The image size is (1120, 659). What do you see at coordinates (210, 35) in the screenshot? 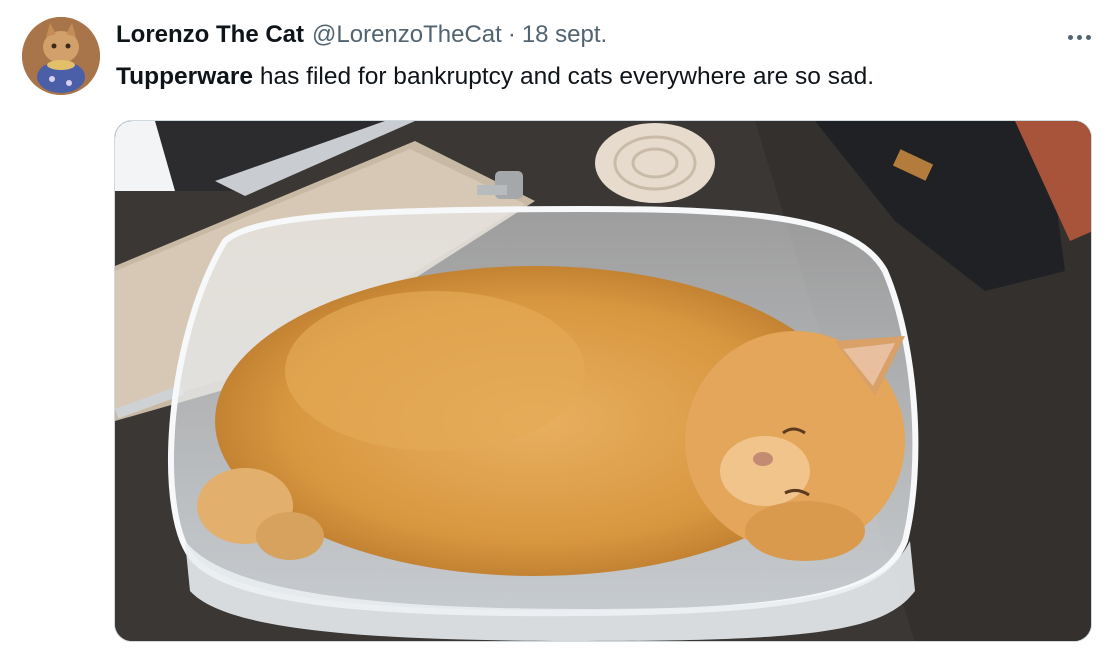
I see `author-name: Lorenzo The Cat` at bounding box center [210, 35].